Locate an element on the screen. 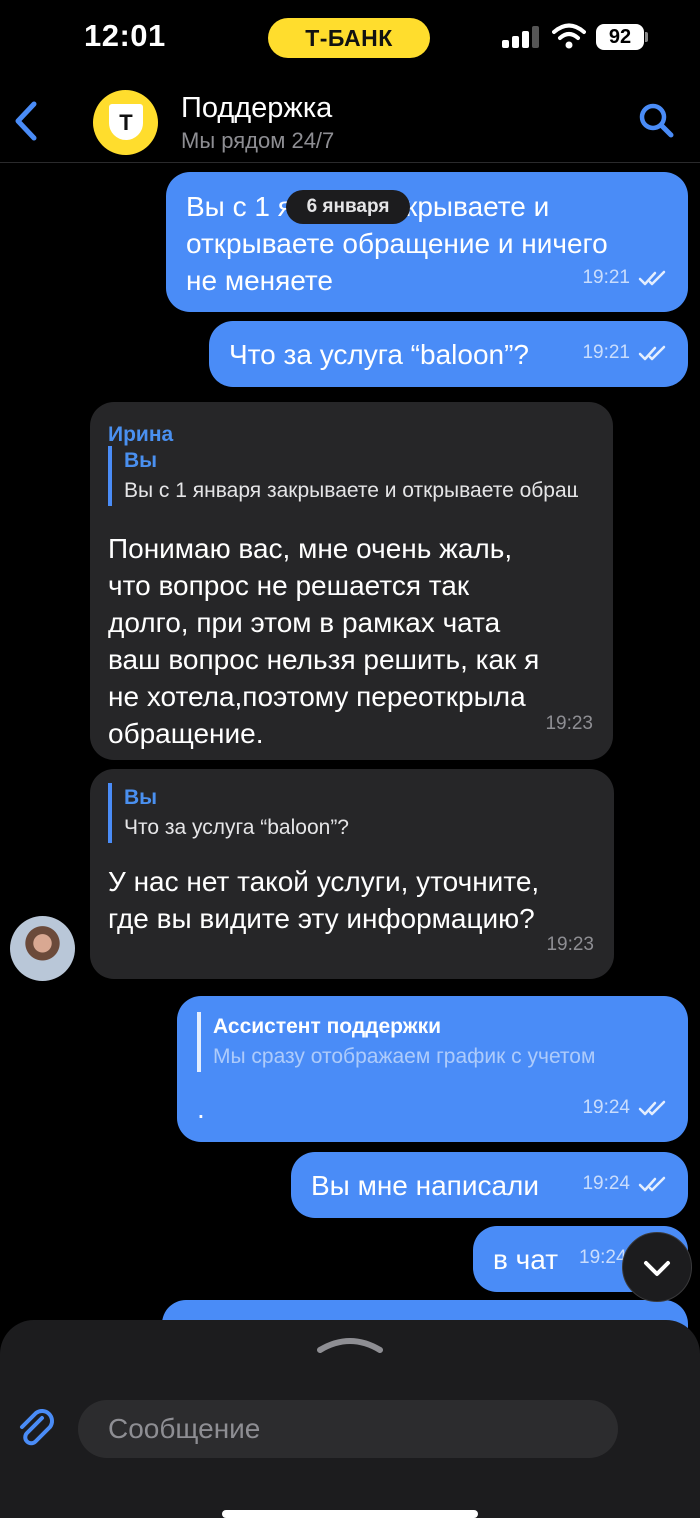  message-line: не хотела,поэтому переоткрыла is located at coordinates (317, 696).